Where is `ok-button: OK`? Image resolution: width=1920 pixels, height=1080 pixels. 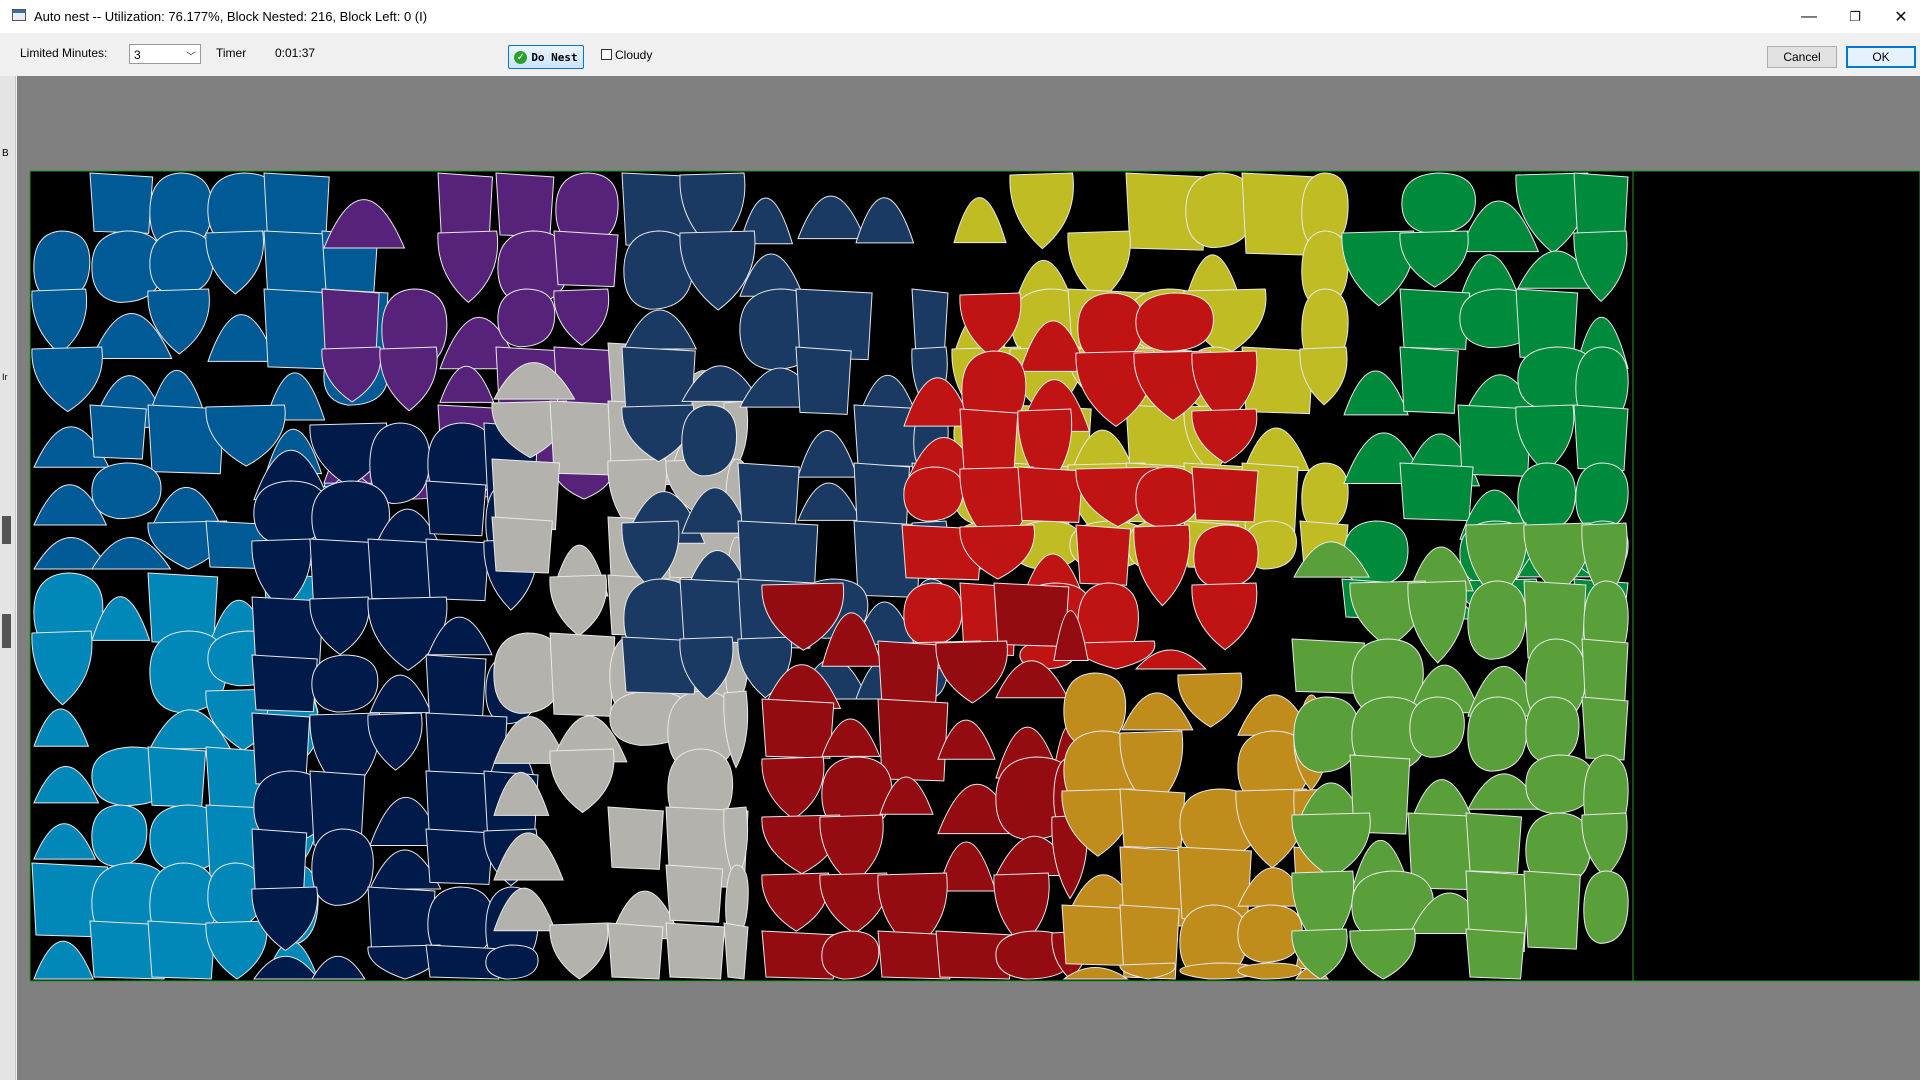
ok-button: OK is located at coordinates (1881, 57).